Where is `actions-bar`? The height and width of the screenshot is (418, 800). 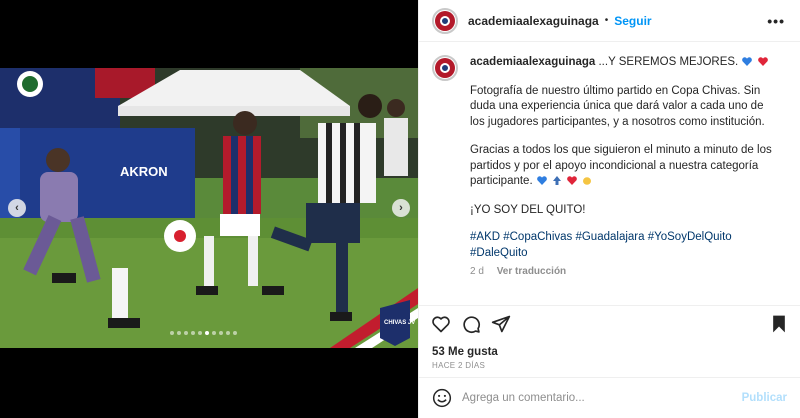 actions-bar is located at coordinates (609, 323).